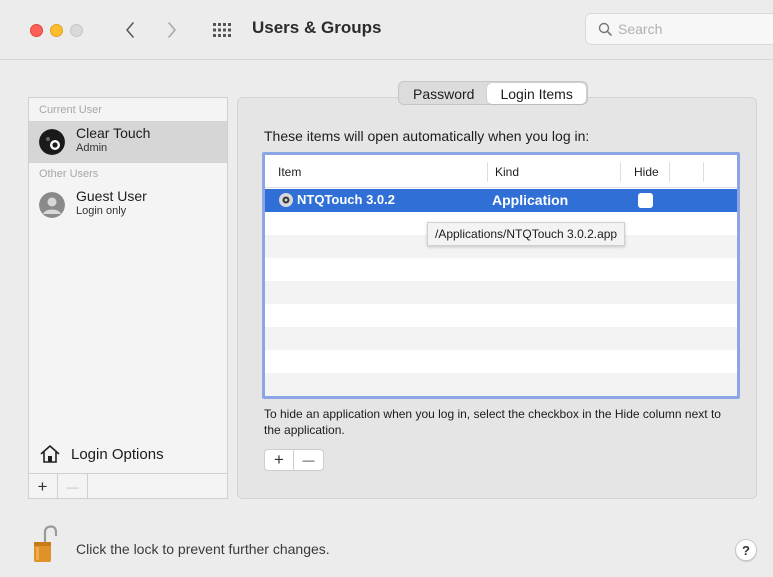 Image resolution: width=773 pixels, height=577 pixels. What do you see at coordinates (386, 30) in the screenshot?
I see `title-bar: Users & Groups` at bounding box center [386, 30].